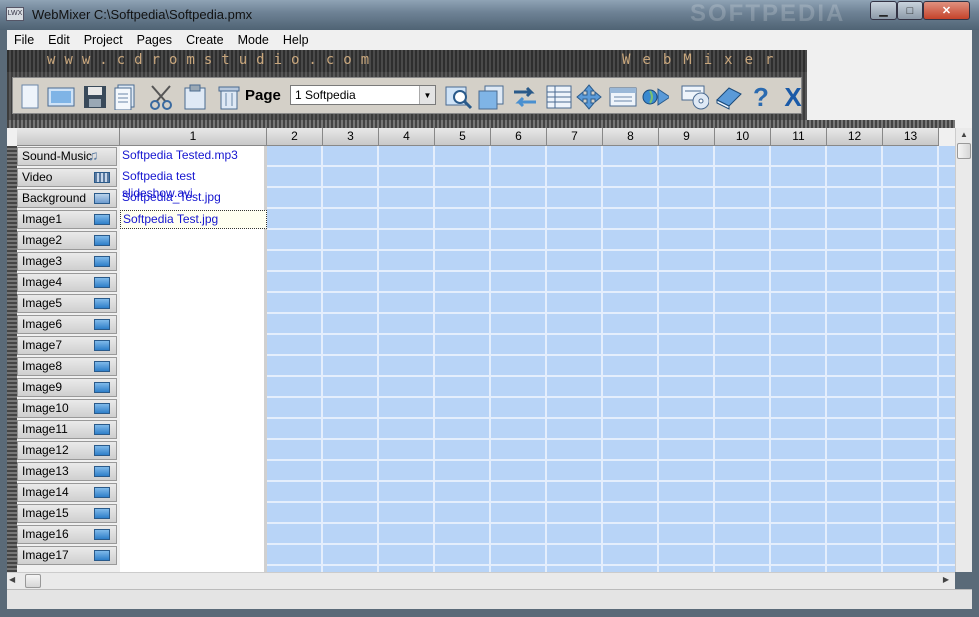 Image resolution: width=979 pixels, height=617 pixels. Describe the element at coordinates (295, 137) in the screenshot. I see `column-header: 2` at that location.